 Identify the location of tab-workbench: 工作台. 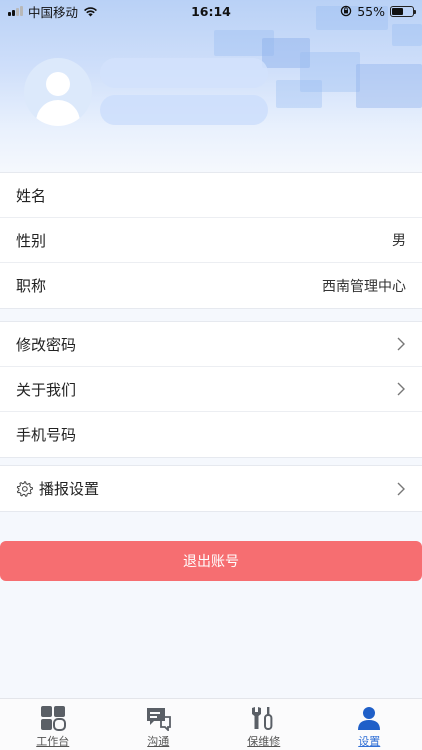
(53, 724).